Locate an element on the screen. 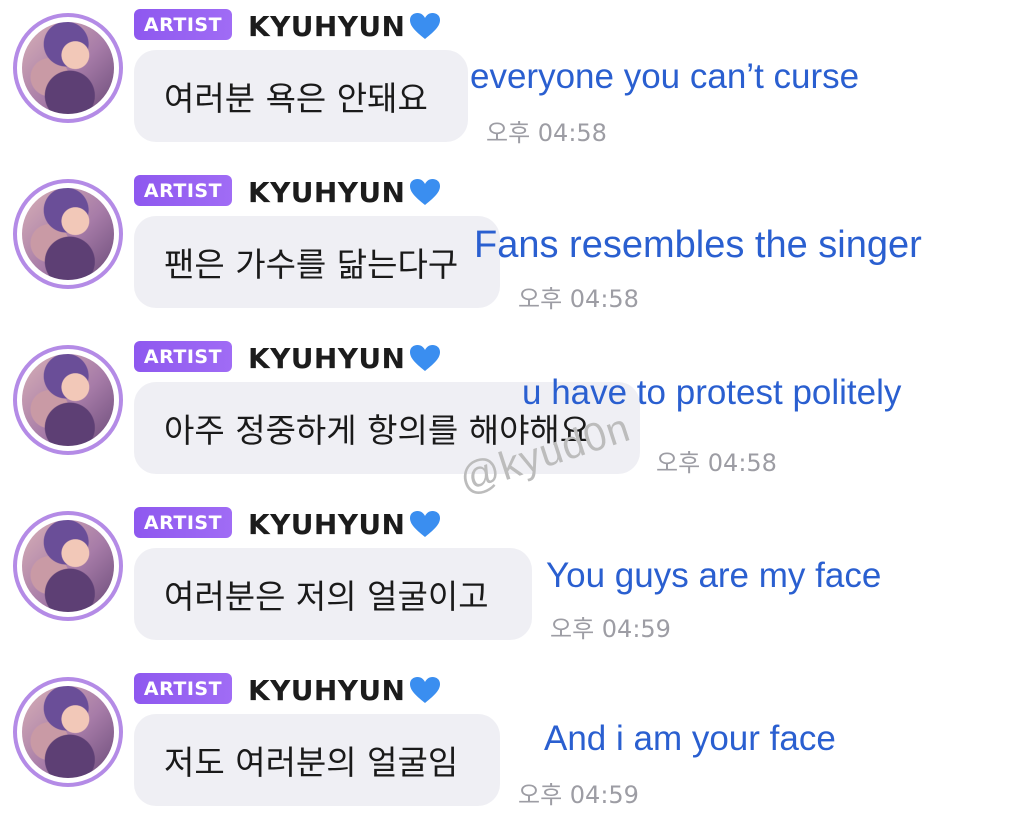 The width and height of the screenshot is (1024, 830). message-bubble: 여러분 욕은 안돼요 is located at coordinates (301, 96).